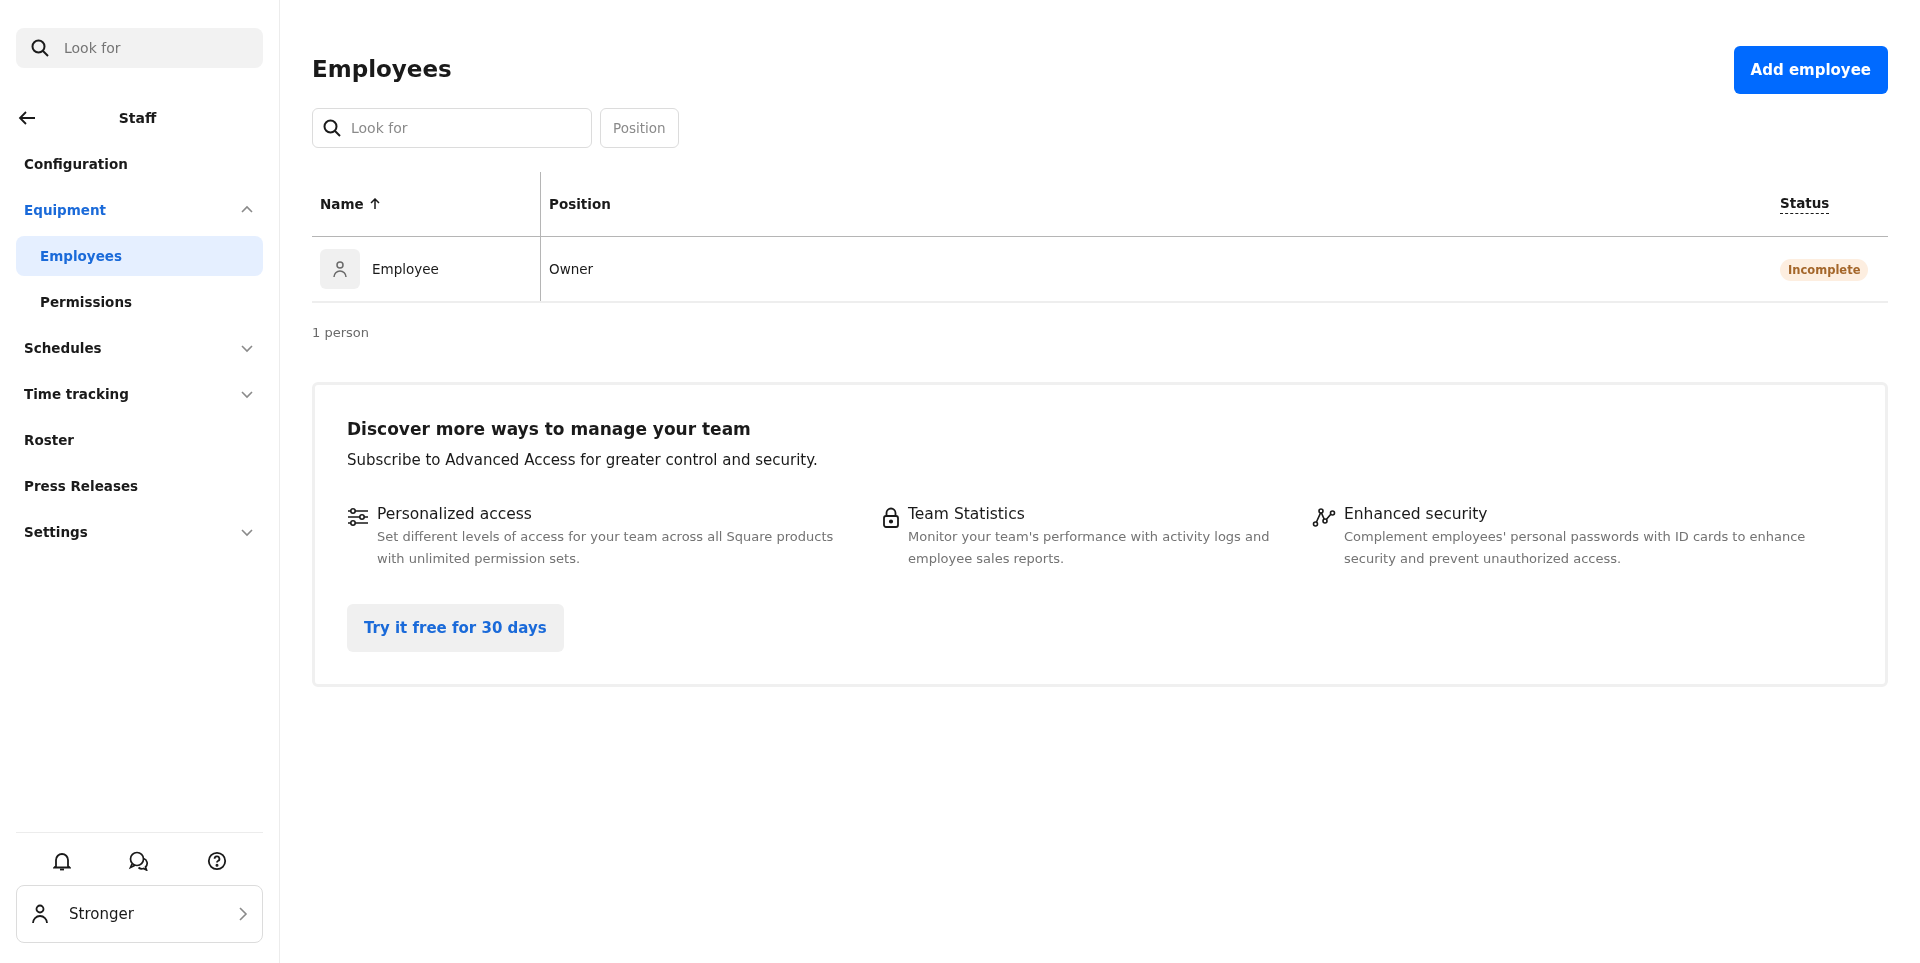  Describe the element at coordinates (139, 210) in the screenshot. I see `nav-item: Equipment` at that location.